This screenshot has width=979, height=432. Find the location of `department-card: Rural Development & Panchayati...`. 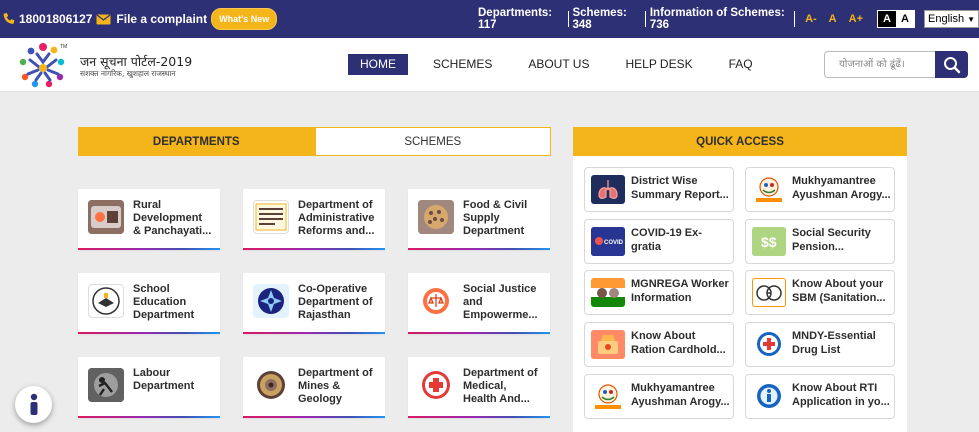

department-card: Rural Development & Panchayati... is located at coordinates (149, 219).